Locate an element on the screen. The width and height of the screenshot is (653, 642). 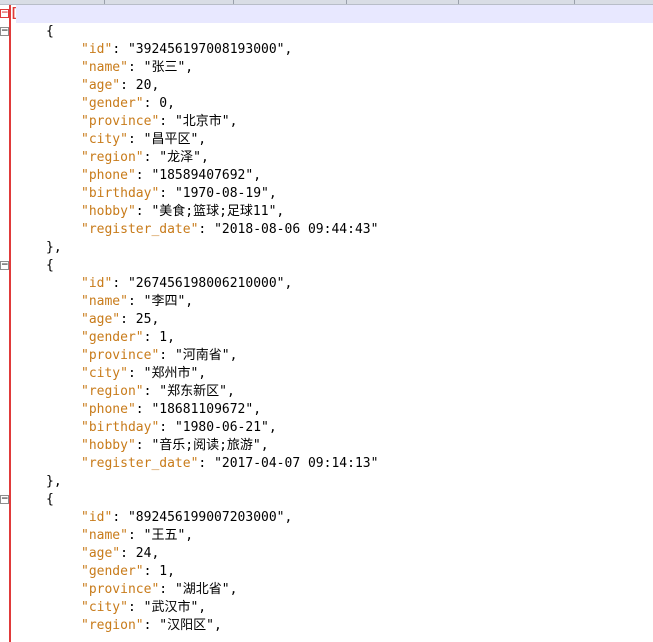
object-open-brace: { is located at coordinates (50, 499).